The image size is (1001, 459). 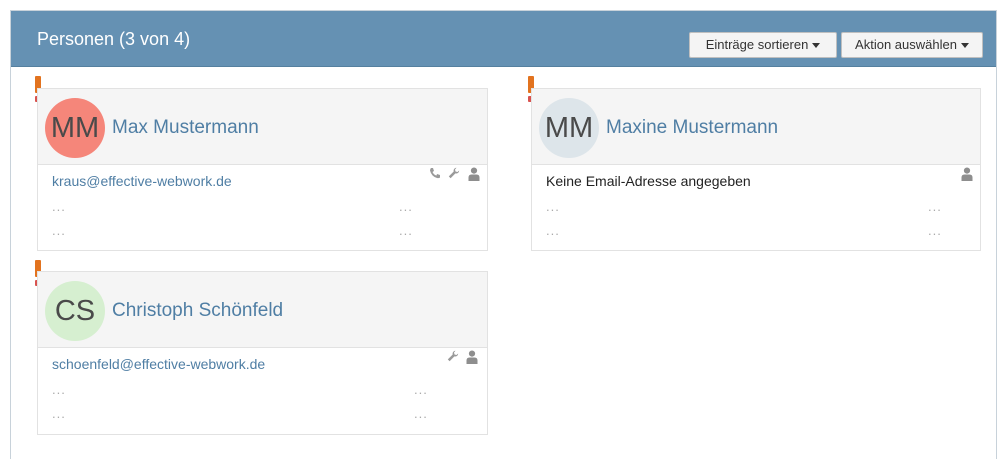 I want to click on card-header: MM Max Mustermann, so click(x=262, y=127).